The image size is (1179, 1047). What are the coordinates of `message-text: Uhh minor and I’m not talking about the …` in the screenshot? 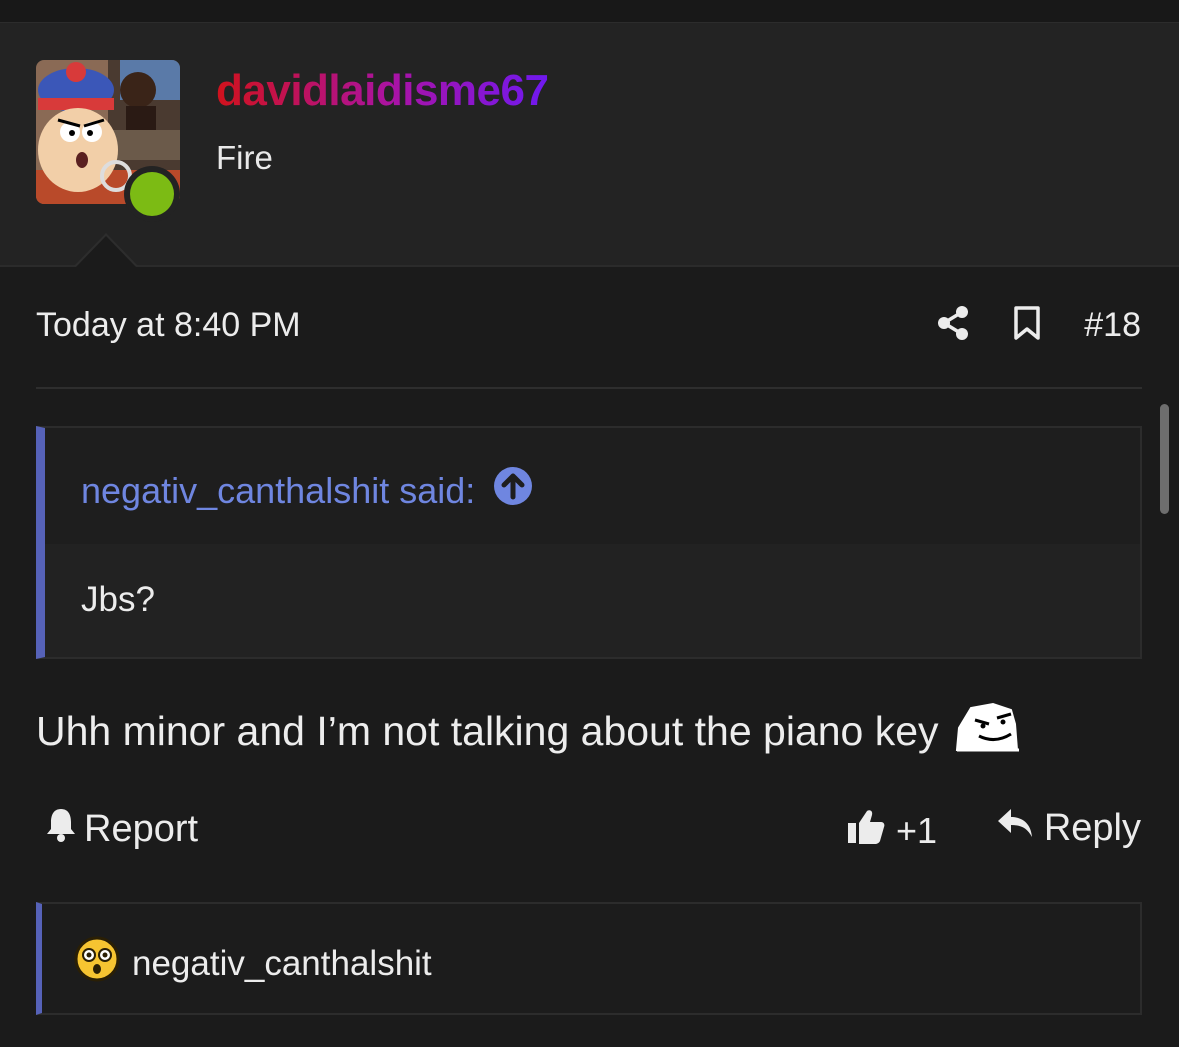 It's located at (487, 730).